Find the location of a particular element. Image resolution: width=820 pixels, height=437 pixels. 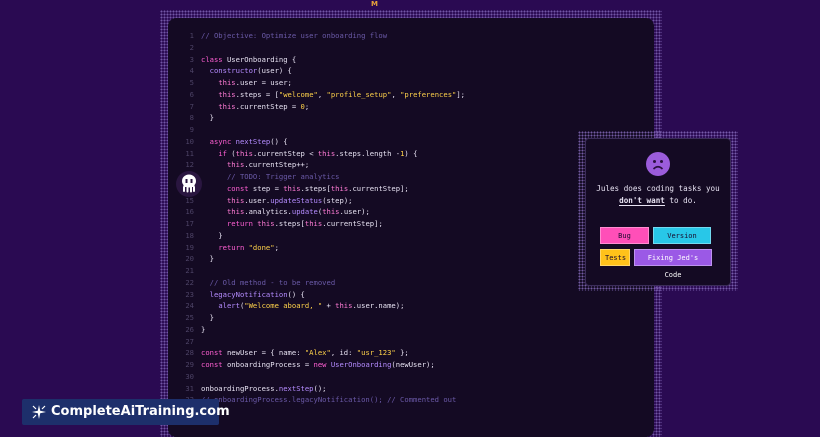

line-code: async nextStep() { is located at coordinates (248, 141).